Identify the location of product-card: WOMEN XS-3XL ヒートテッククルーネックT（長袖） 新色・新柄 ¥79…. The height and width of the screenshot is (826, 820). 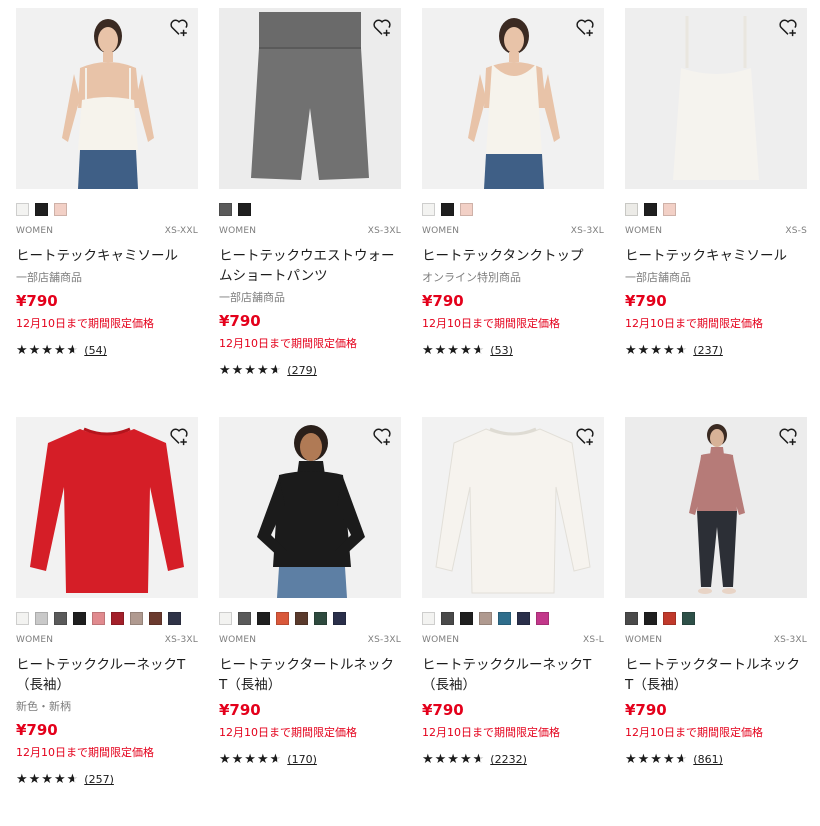
(107, 621).